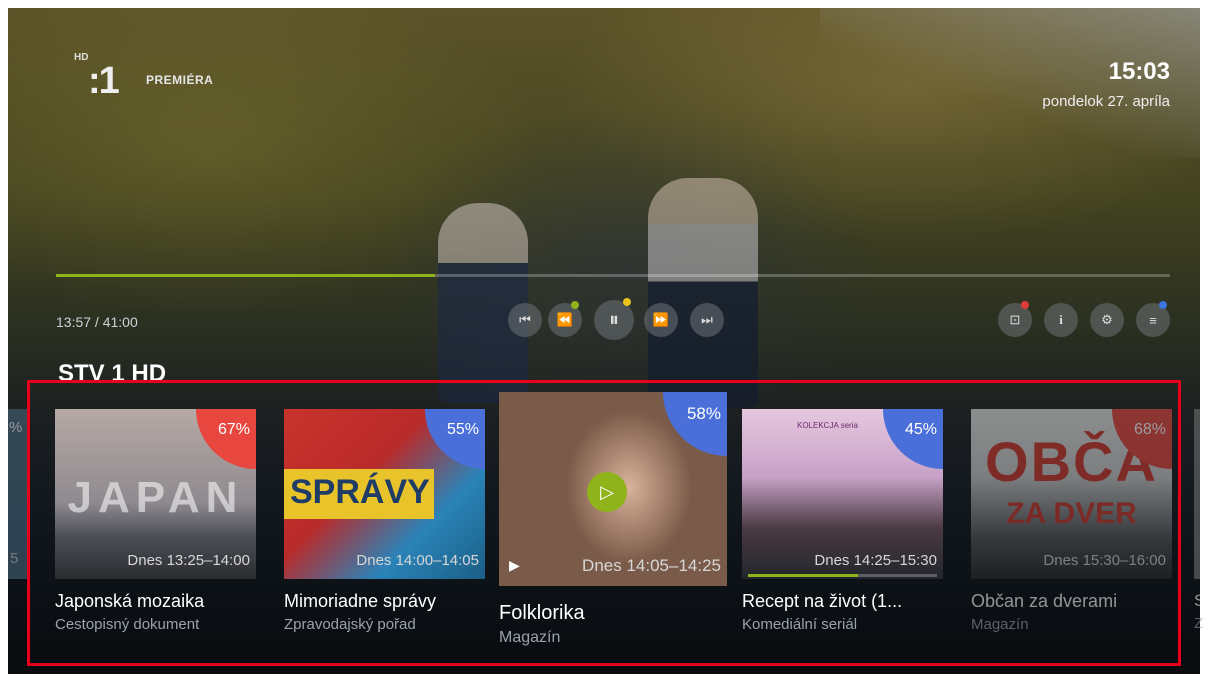 The height and width of the screenshot is (682, 1208). I want to click on pause-icon: ⏸, so click(614, 319).